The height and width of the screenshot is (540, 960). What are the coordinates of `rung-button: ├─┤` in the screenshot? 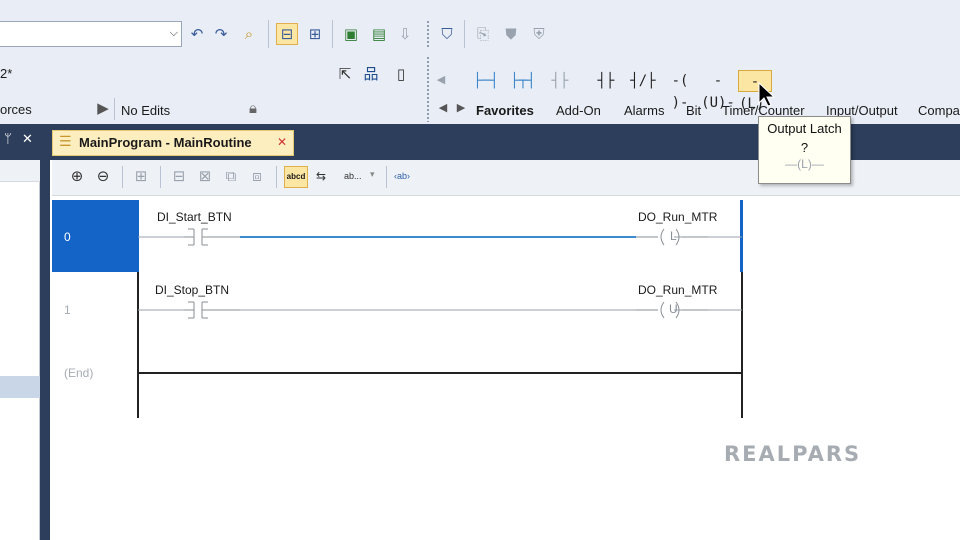 It's located at (486, 81).